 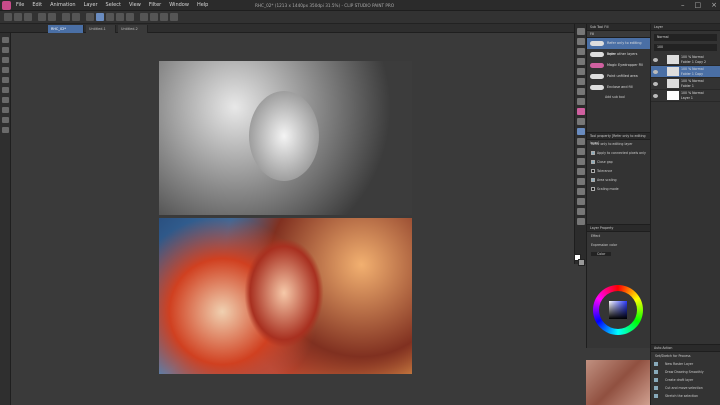 What do you see at coordinates (179, 5) in the screenshot?
I see `menu-window: Window` at bounding box center [179, 5].